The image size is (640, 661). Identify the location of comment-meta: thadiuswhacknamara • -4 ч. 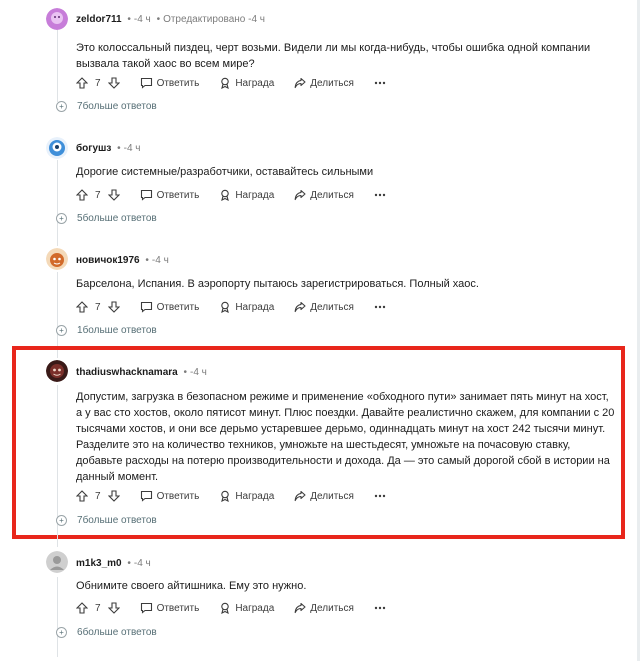
(141, 372).